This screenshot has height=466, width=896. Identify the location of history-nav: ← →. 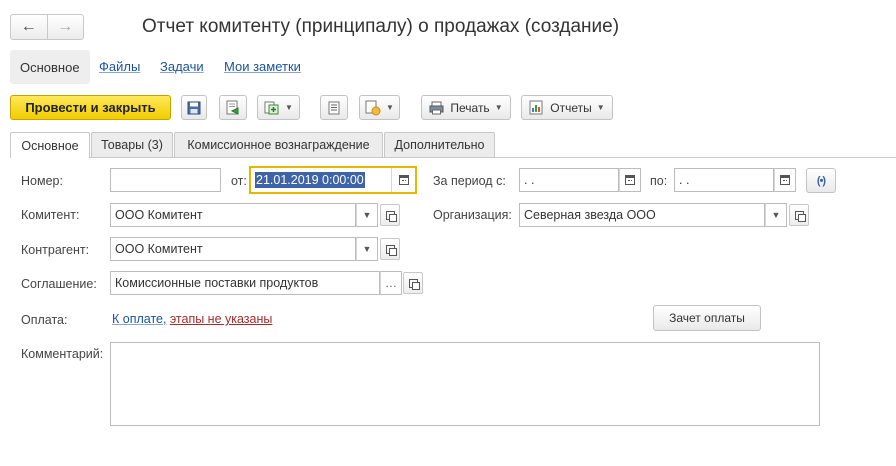
(47, 27).